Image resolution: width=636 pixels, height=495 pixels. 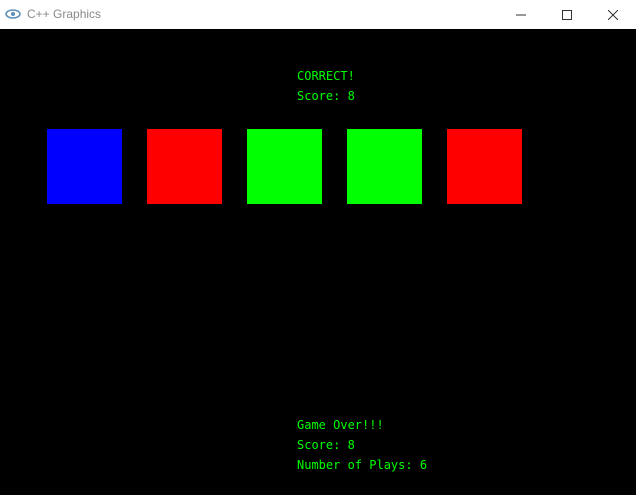 I want to click on maximize-icon, so click(x=567, y=14).